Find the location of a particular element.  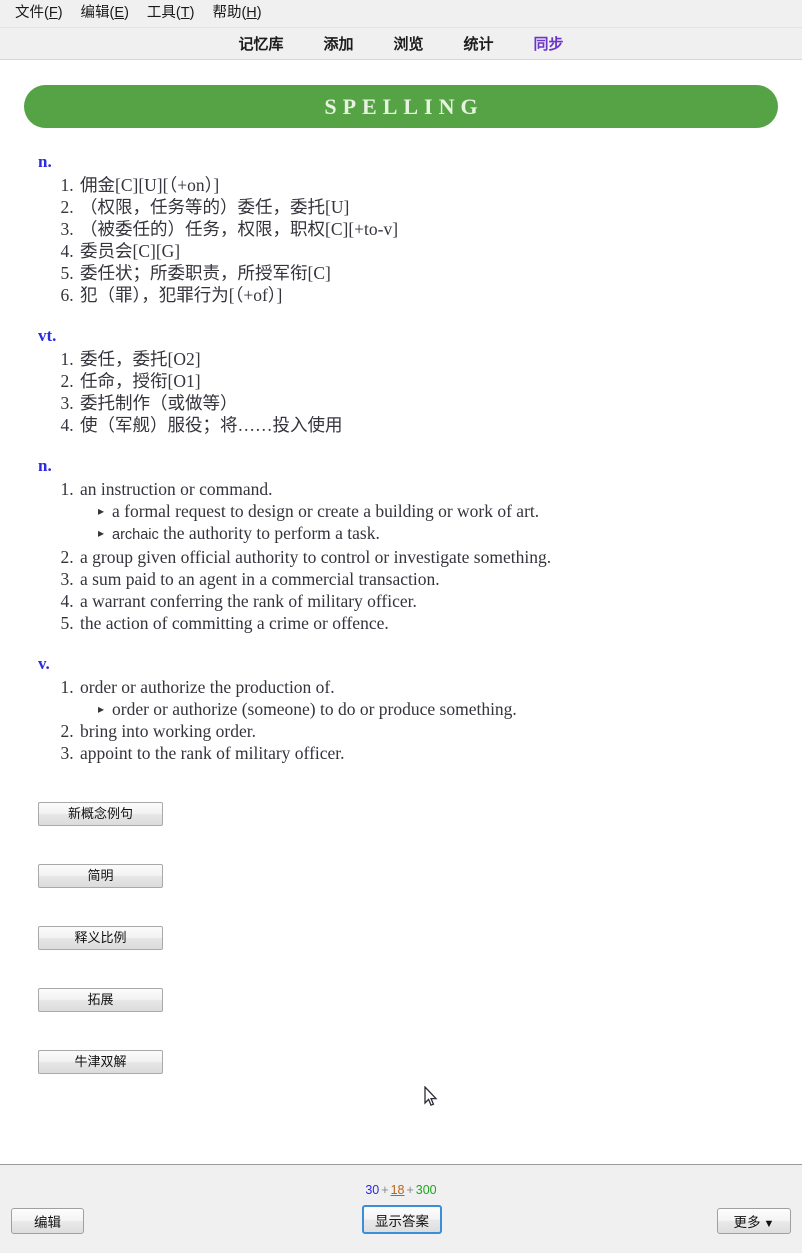

sense-item: 委任，委托[O2] is located at coordinates (428, 359).